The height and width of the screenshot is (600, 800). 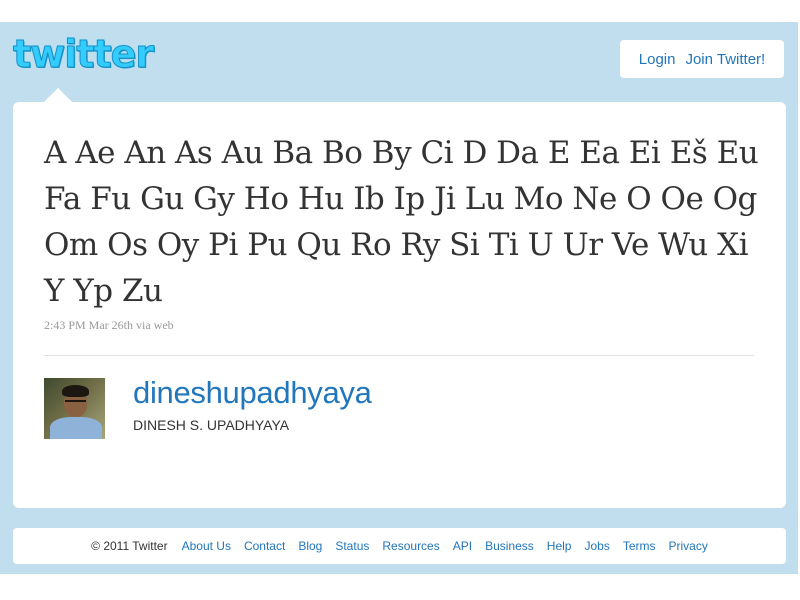 I want to click on login-link: Login, so click(x=657, y=59).